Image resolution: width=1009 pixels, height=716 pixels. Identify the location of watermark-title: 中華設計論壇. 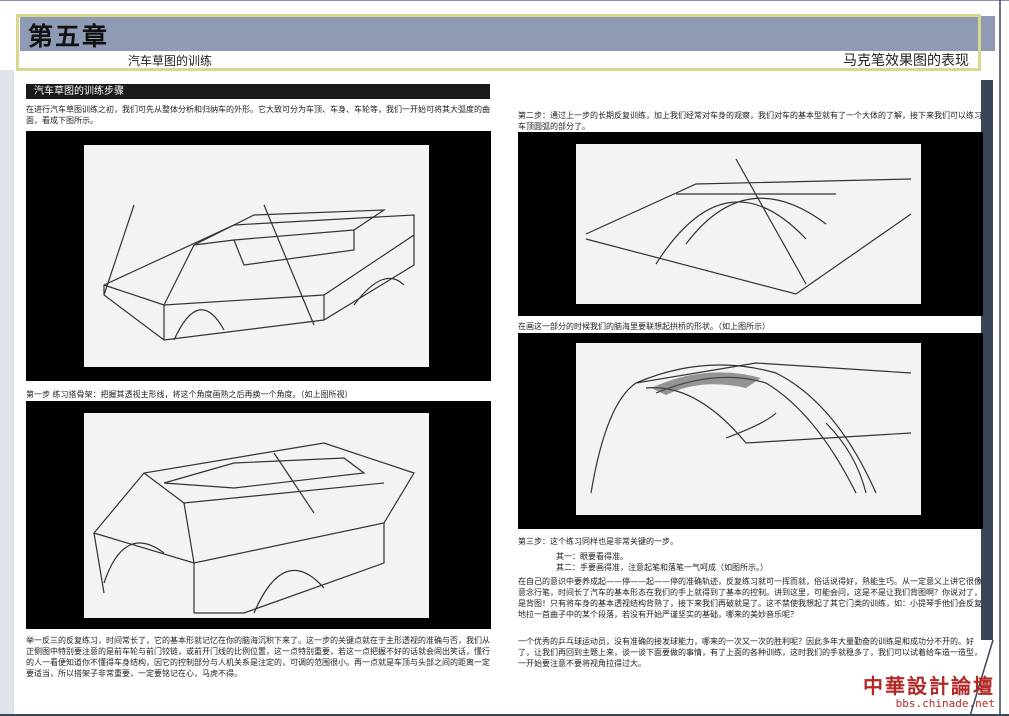
(929, 686).